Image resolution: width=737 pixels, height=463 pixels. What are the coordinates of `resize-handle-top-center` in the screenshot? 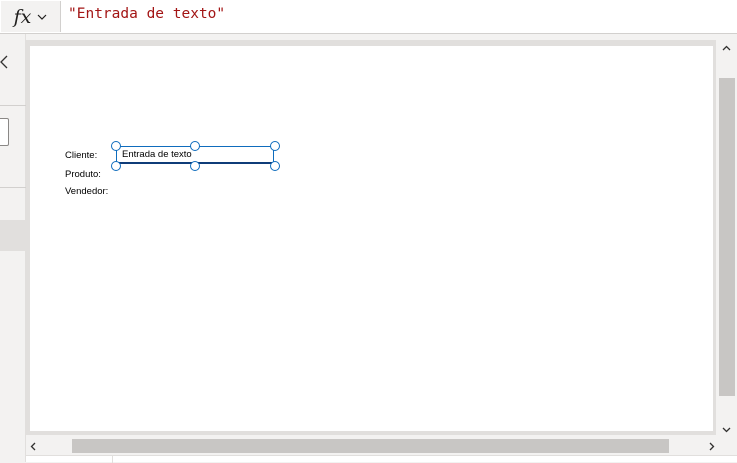 It's located at (195, 146).